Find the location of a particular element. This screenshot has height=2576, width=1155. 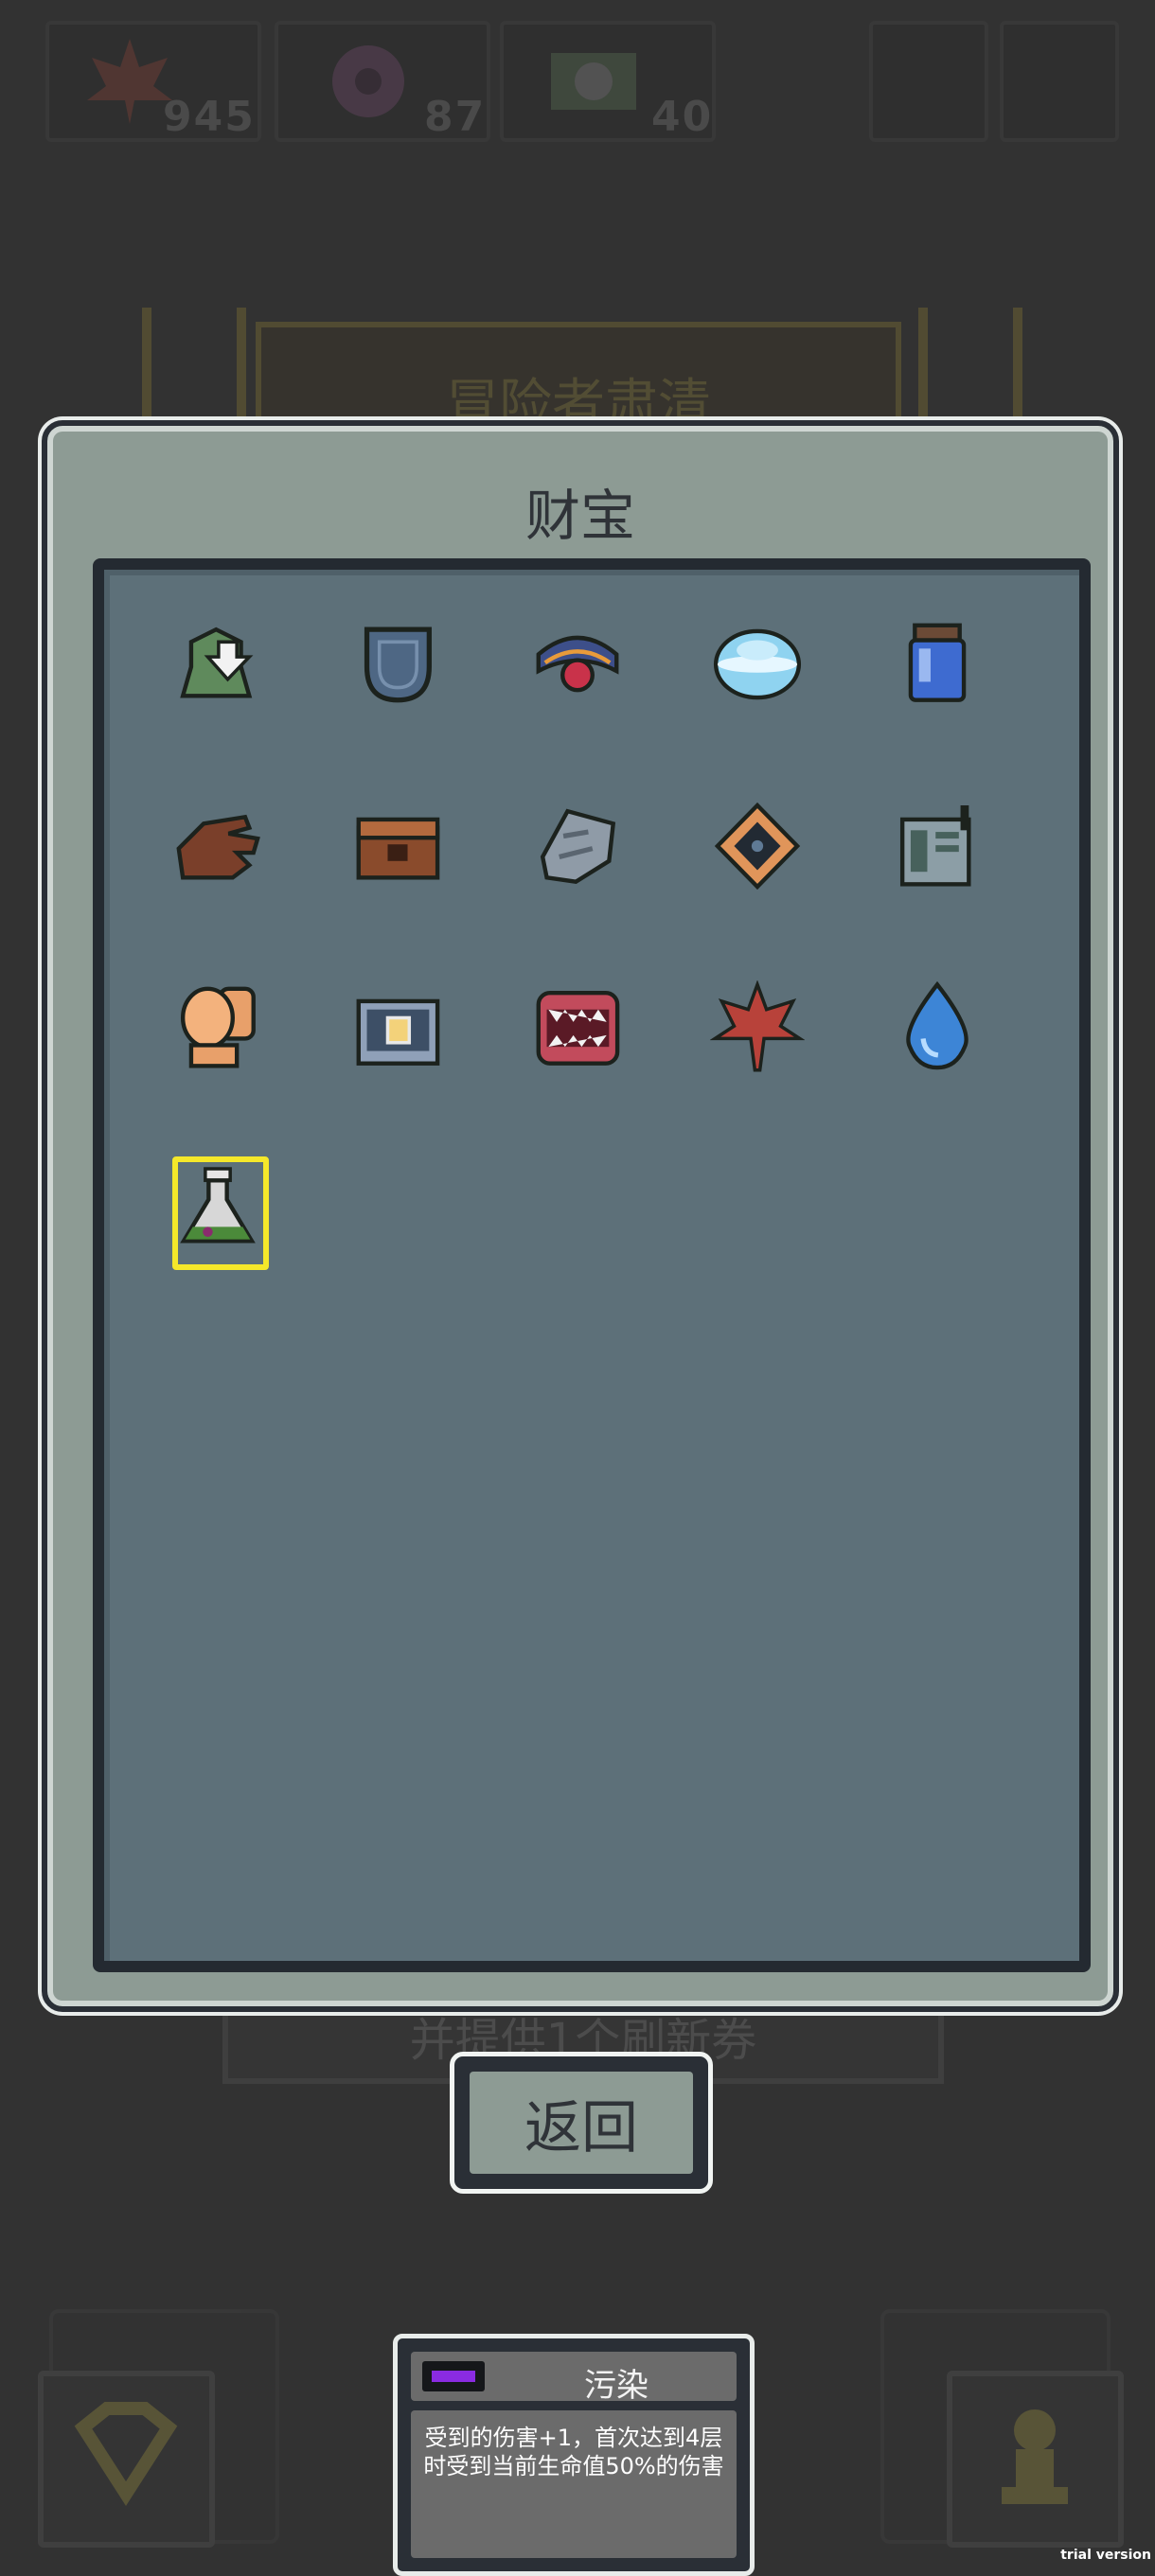

blue-pocket-icon is located at coordinates (398, 664).